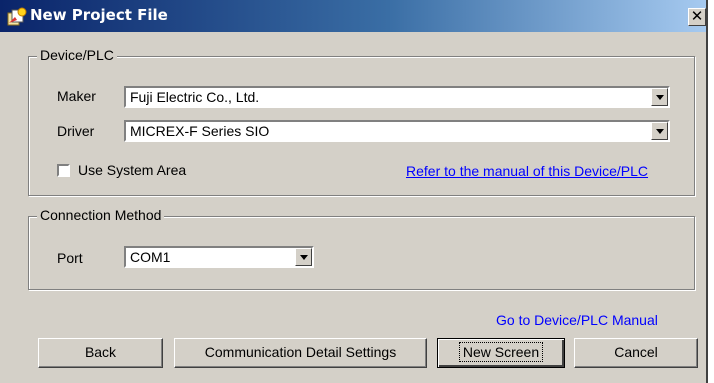 The width and height of the screenshot is (714, 383). I want to click on back-button-label: Back, so click(100, 352).